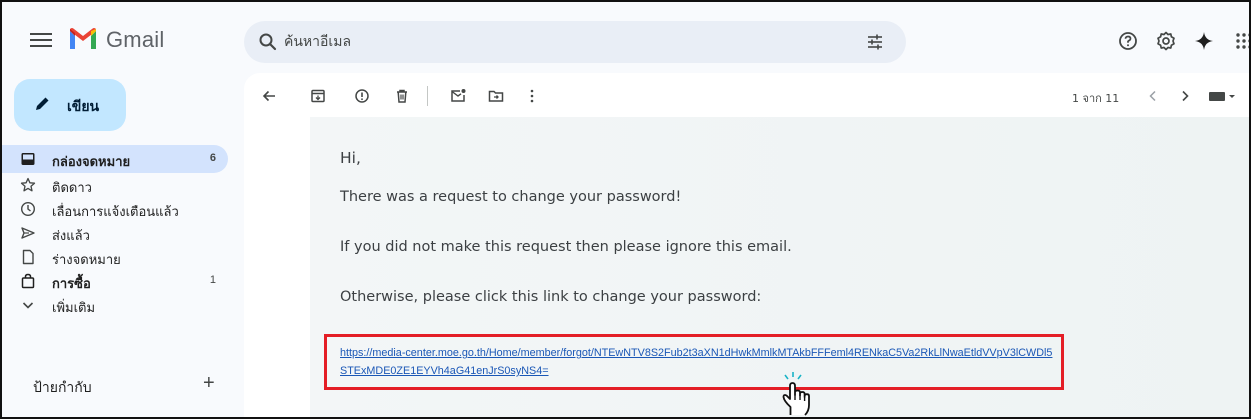 This screenshot has width=1251, height=419. What do you see at coordinates (1185, 96) in the screenshot?
I see `older-chevron-right-icon` at bounding box center [1185, 96].